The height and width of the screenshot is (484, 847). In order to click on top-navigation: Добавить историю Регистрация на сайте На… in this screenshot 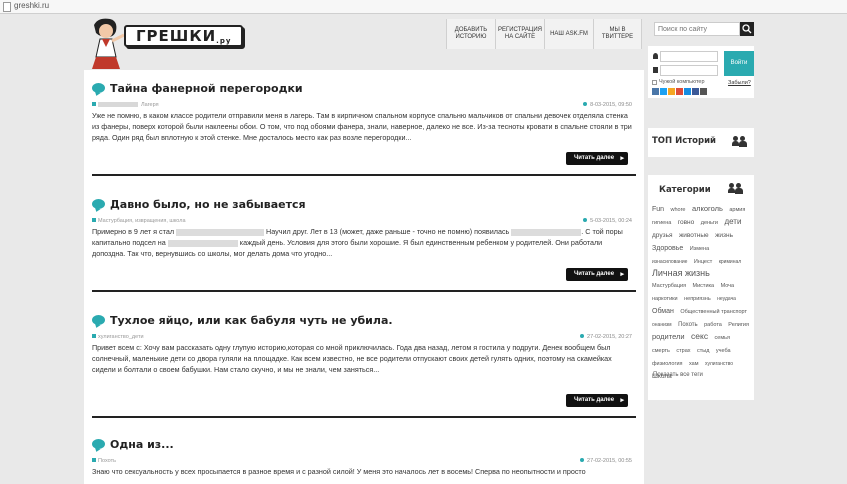, I will do `click(544, 34)`.